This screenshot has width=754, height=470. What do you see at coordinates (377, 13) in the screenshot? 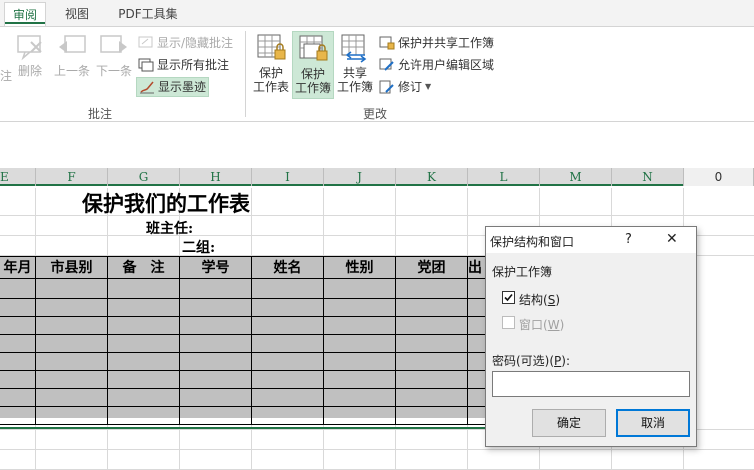
I see `ribbon-tab-bar: 审阅 视图 PDF工具集` at bounding box center [377, 13].